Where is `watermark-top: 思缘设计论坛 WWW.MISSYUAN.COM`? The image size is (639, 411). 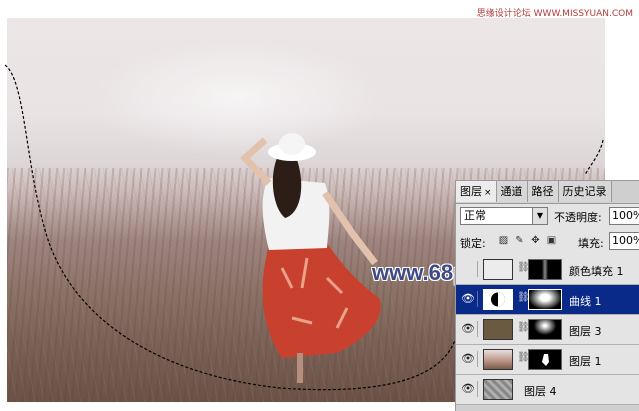 watermark-top: 思缘设计论坛 WWW.MISSYUAN.COM is located at coordinates (554, 14).